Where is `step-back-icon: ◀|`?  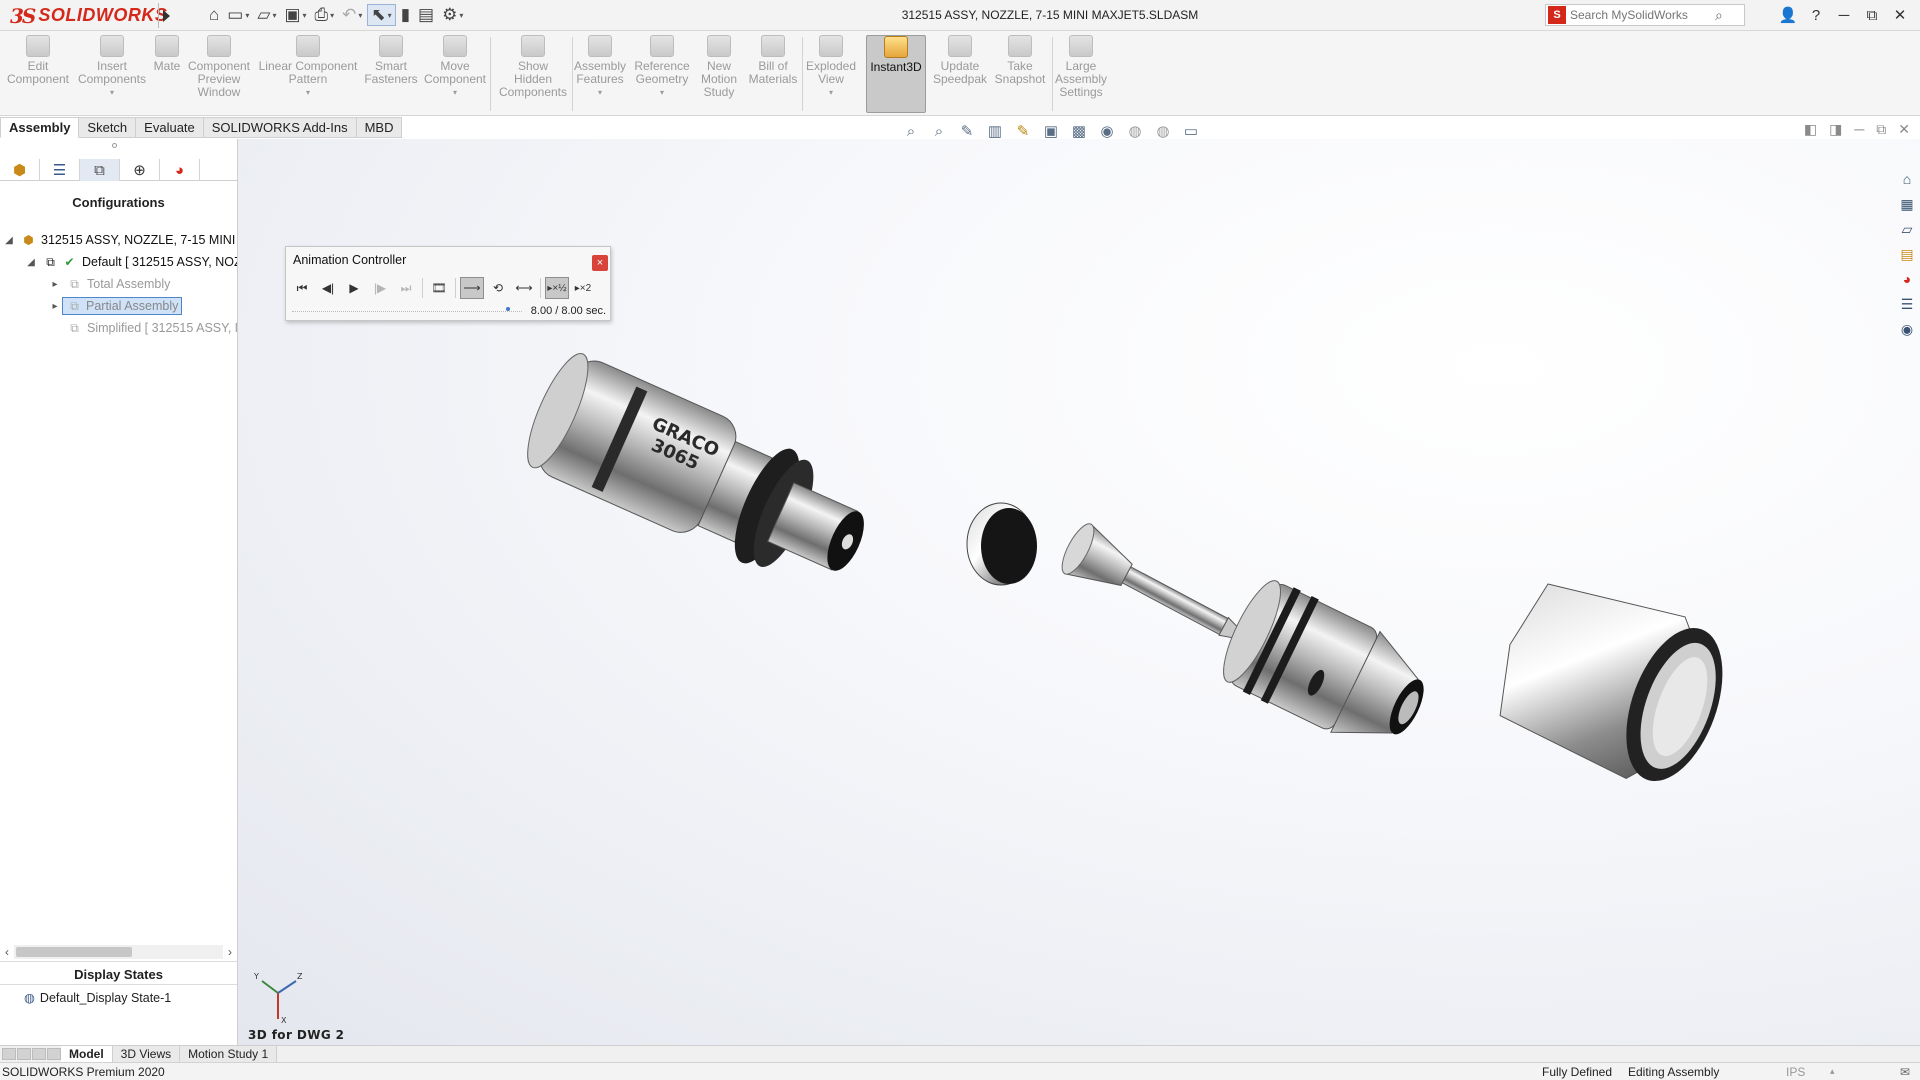
step-back-icon: ◀| is located at coordinates (328, 288).